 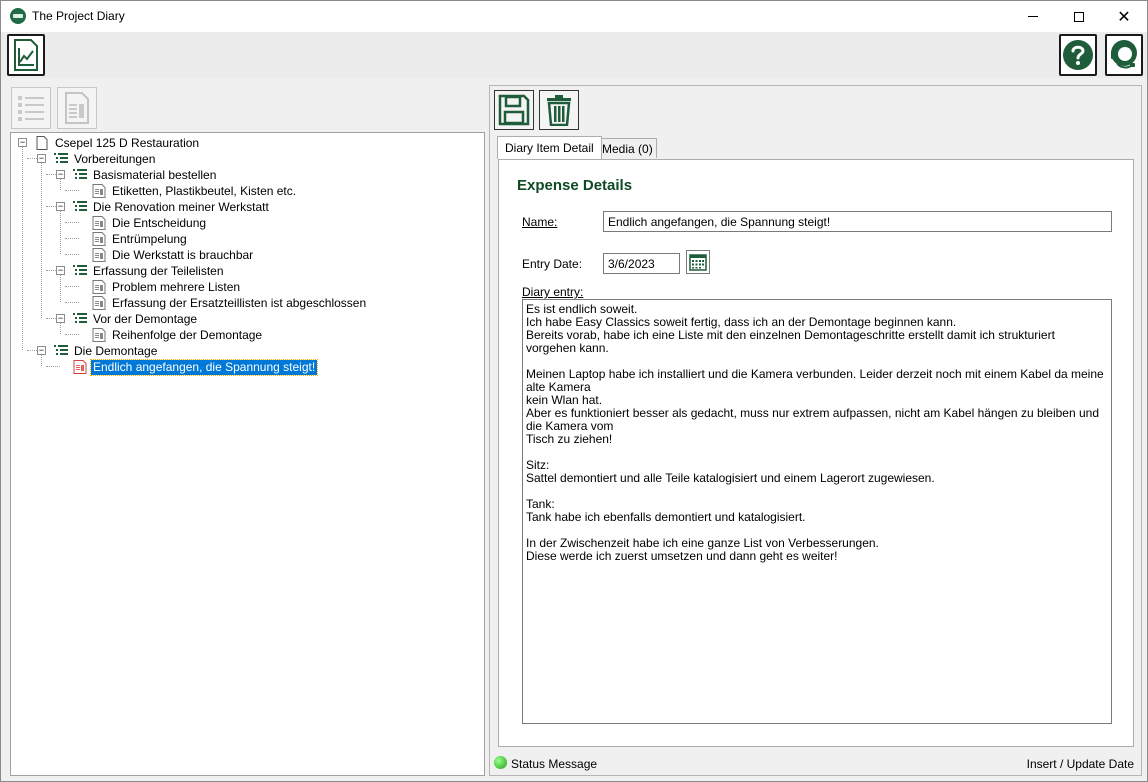 What do you see at coordinates (500, 762) in the screenshot?
I see `status-ok-icon` at bounding box center [500, 762].